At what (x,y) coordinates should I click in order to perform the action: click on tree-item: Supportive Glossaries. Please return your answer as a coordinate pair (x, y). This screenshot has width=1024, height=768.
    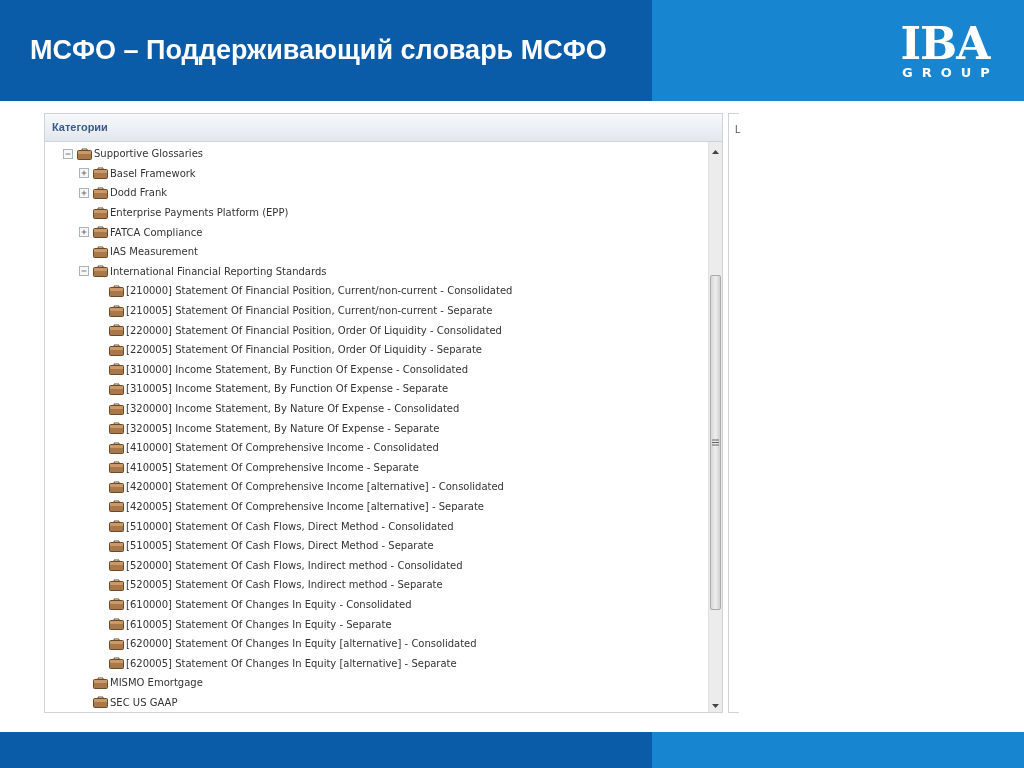
    Looking at the image, I should click on (148, 154).